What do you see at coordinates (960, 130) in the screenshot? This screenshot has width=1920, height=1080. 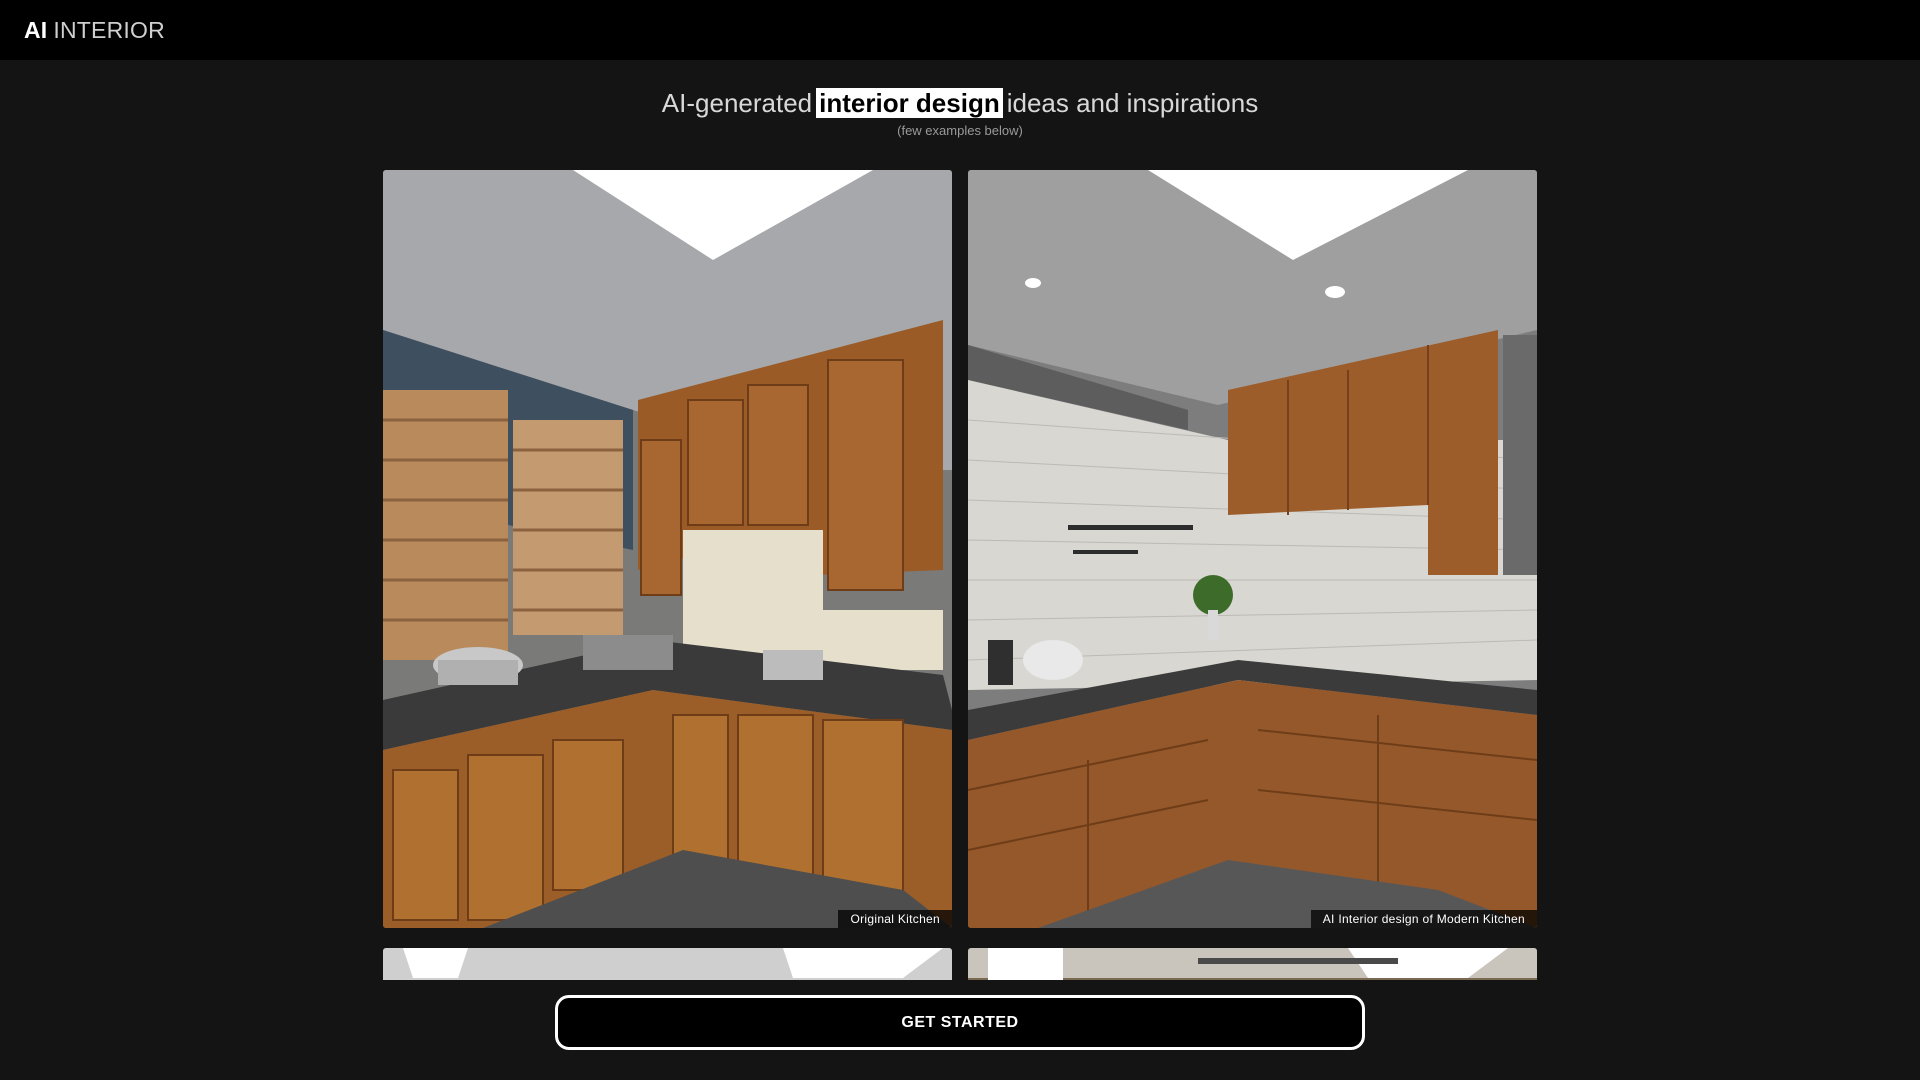 I see `page-subtitle: (few examples below)` at bounding box center [960, 130].